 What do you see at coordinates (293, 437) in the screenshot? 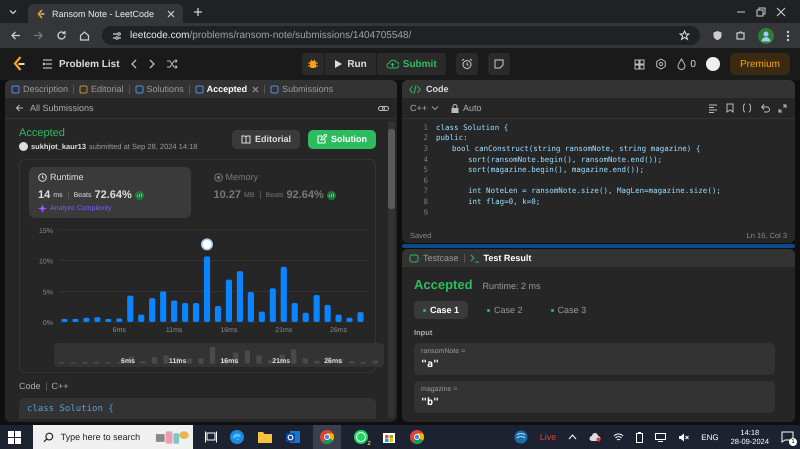
I see `outlook-icon` at bounding box center [293, 437].